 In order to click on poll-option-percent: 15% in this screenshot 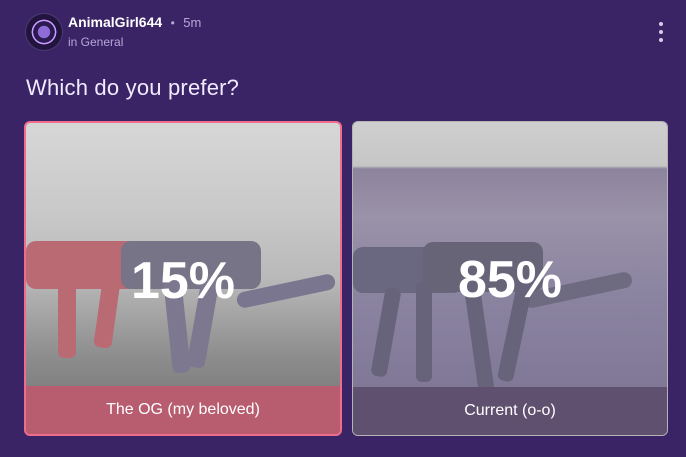, I will do `click(183, 281)`.